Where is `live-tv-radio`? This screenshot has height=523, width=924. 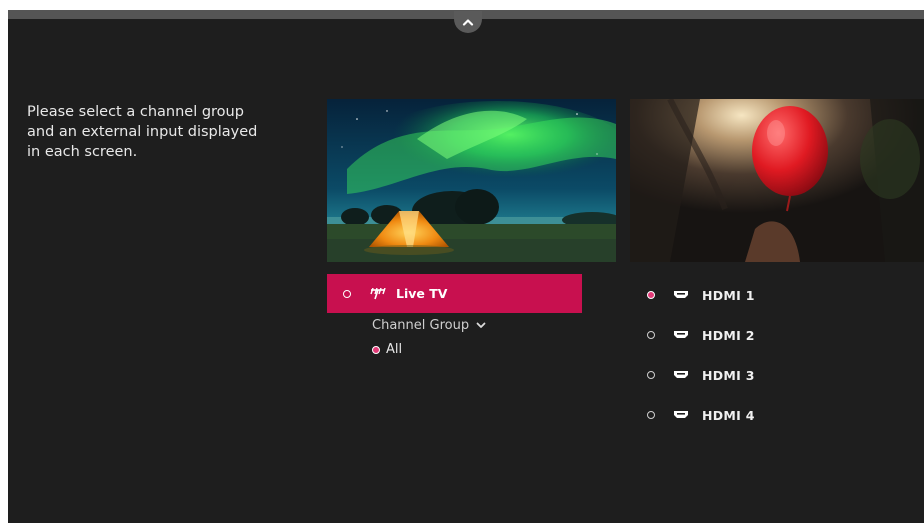
live-tv-radio is located at coordinates (347, 293).